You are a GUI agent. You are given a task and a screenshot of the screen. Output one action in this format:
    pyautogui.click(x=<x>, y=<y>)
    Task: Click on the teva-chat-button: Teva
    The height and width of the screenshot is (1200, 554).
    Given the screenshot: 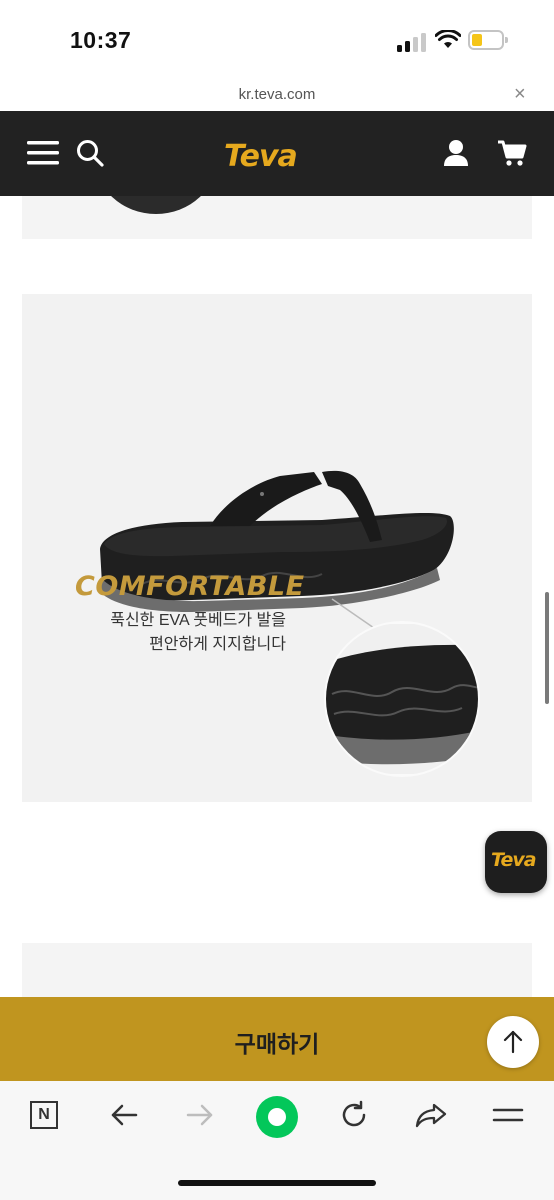 What is the action you would take?
    pyautogui.click(x=516, y=862)
    